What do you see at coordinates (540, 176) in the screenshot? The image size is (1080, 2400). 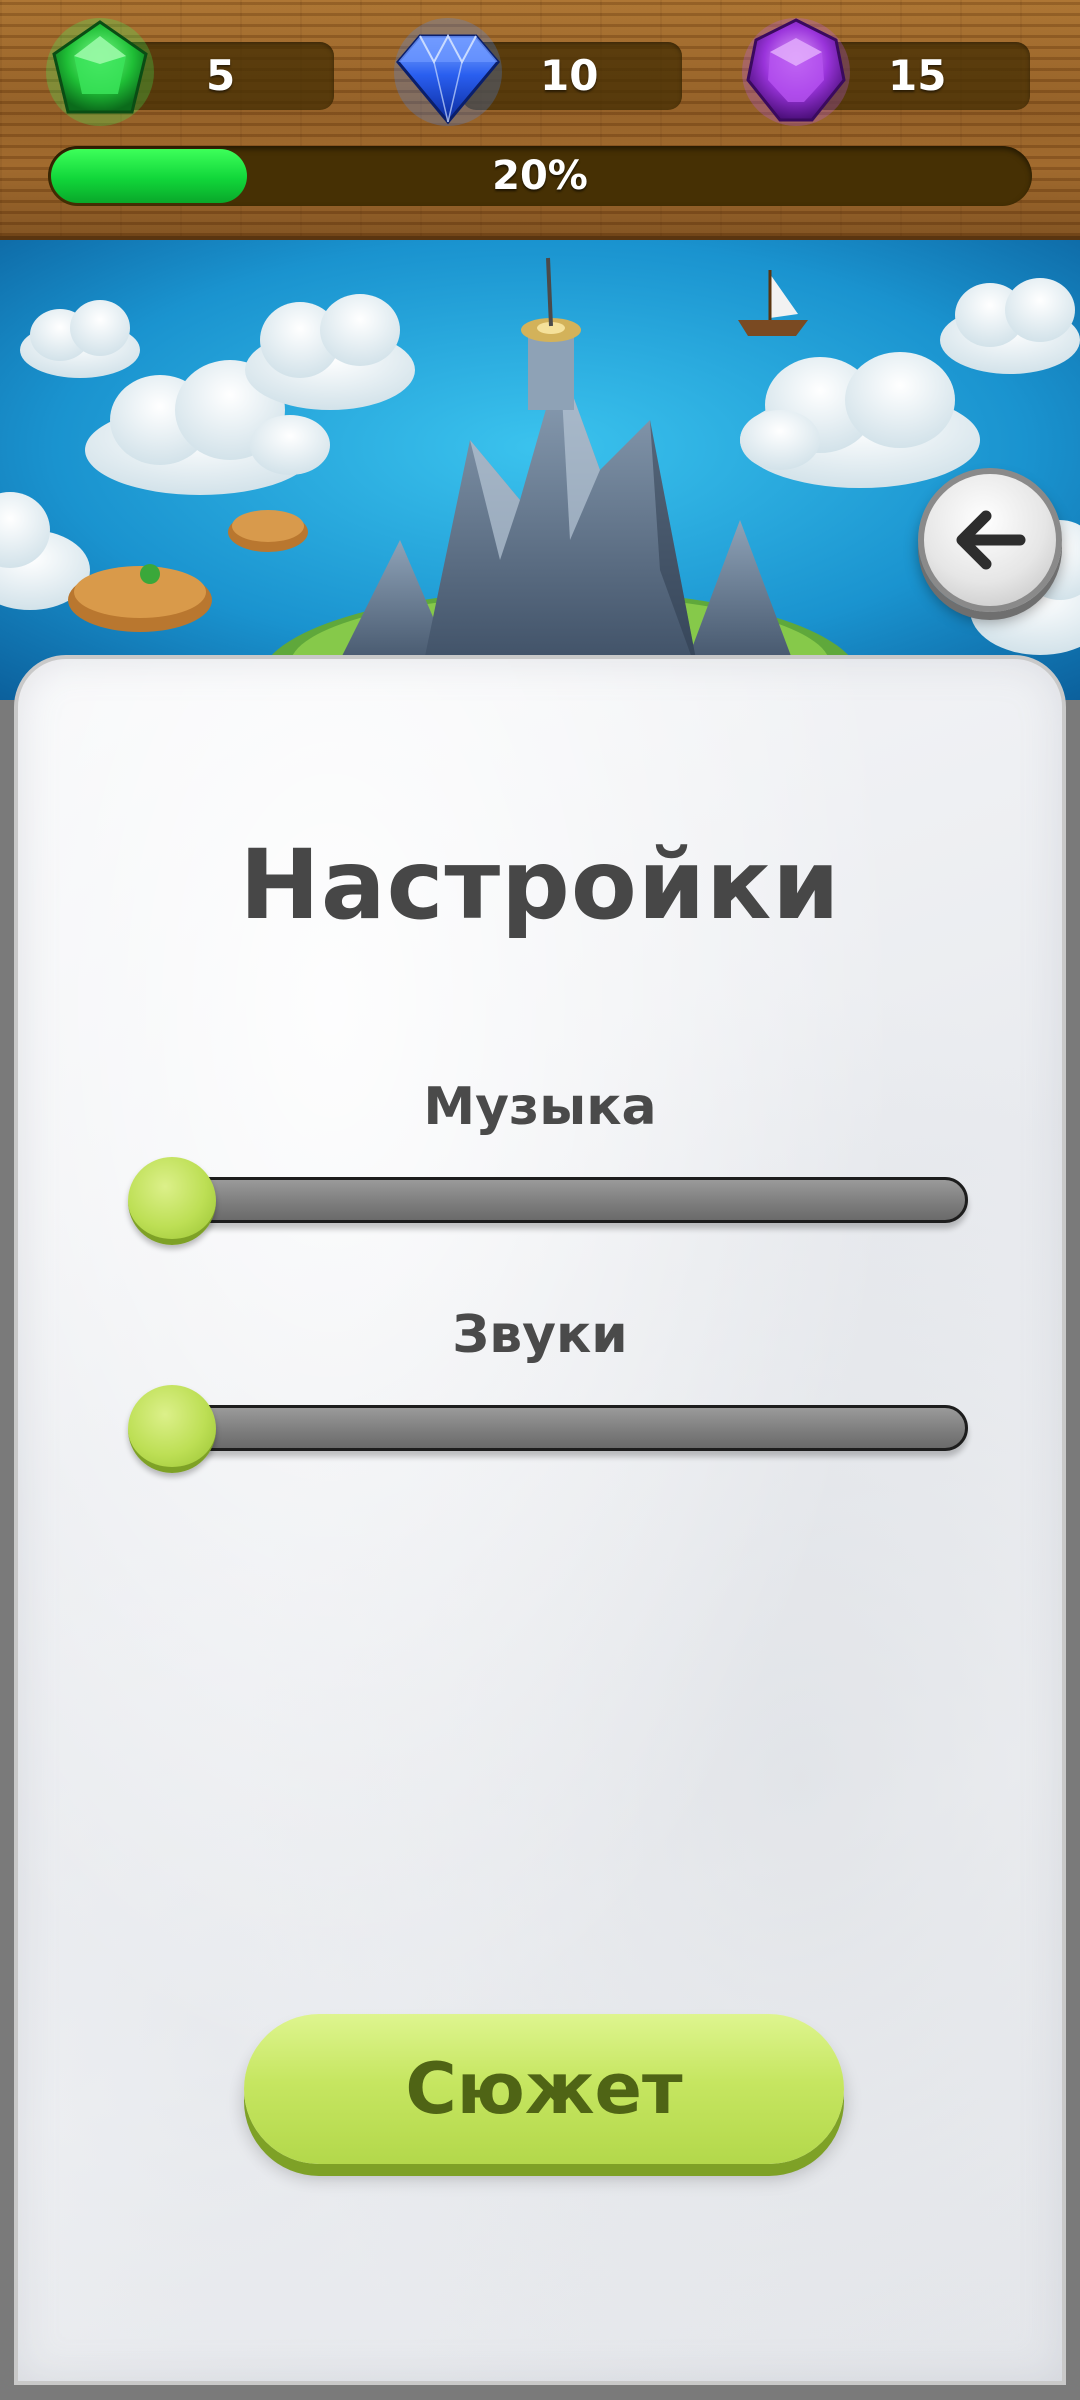 I see `level-progress-label: 20%` at bounding box center [540, 176].